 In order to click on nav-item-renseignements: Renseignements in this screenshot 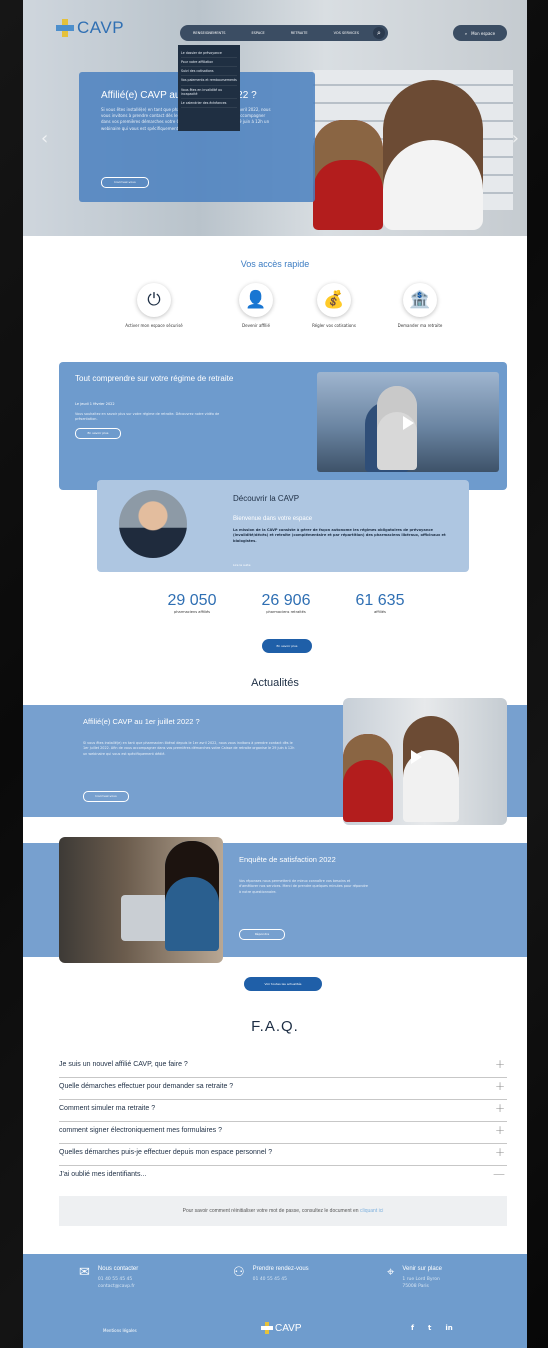, I will do `click(209, 33)`.